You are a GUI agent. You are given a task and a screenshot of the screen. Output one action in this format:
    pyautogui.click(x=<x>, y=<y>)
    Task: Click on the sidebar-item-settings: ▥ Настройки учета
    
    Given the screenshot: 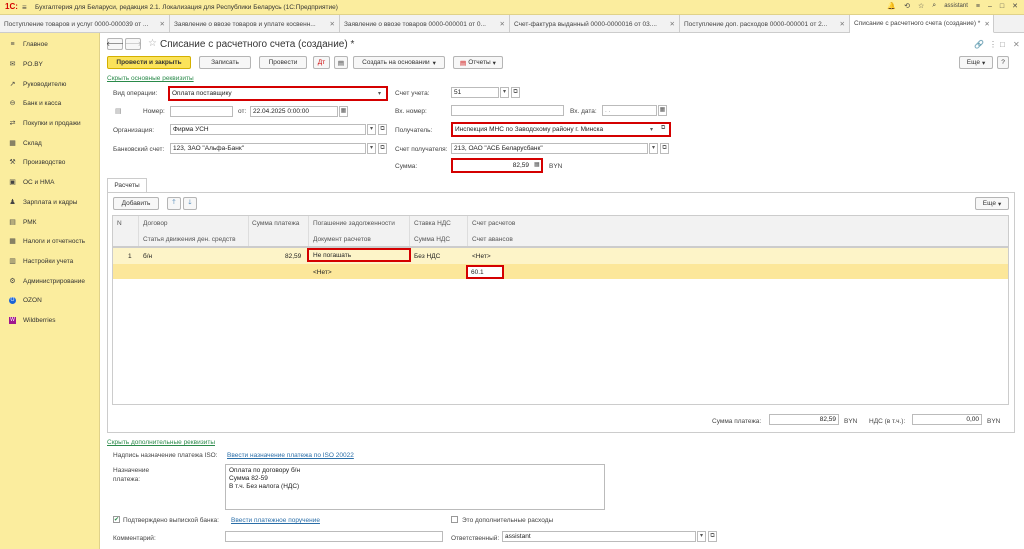 What is the action you would take?
    pyautogui.click(x=49, y=262)
    